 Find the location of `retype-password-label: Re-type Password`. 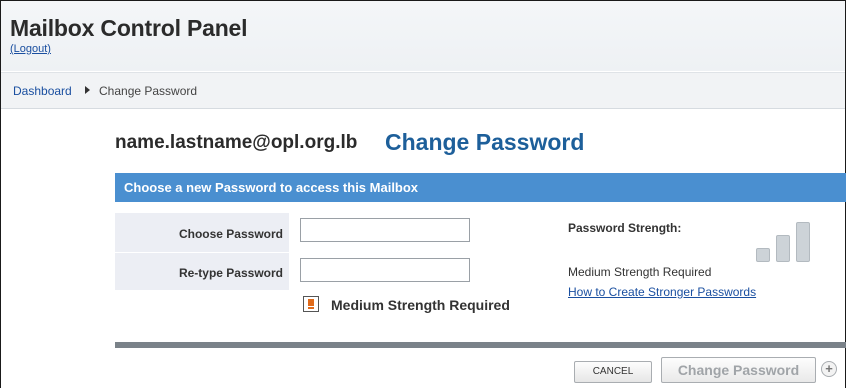

retype-password-label: Re-type Password is located at coordinates (230, 273).